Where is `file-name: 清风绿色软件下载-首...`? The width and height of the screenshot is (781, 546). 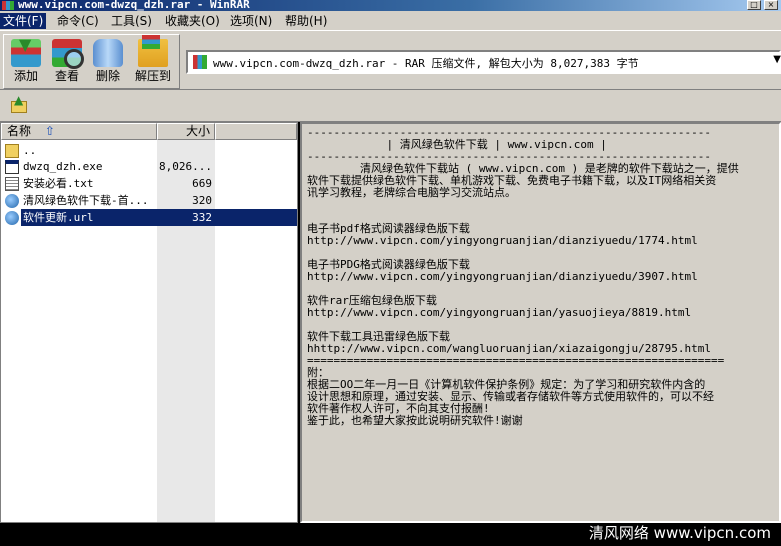
file-name: 清风绿色软件下载-首... is located at coordinates (86, 200).